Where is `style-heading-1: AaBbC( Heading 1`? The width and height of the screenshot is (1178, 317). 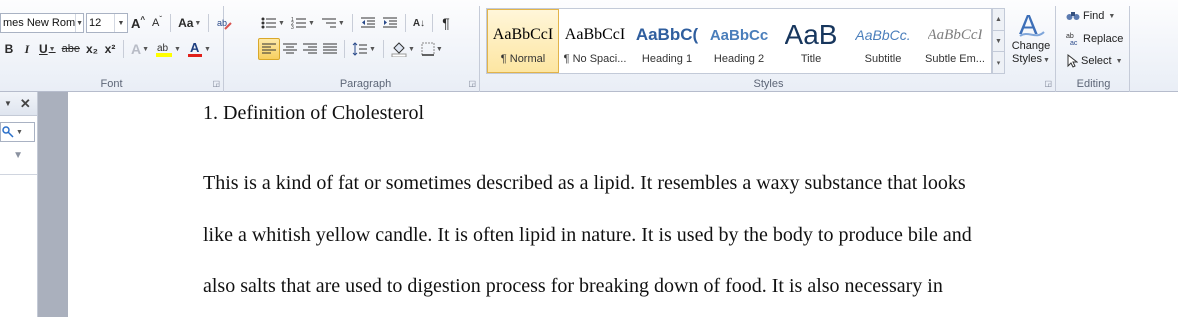 style-heading-1: AaBbC( Heading 1 is located at coordinates (667, 41).